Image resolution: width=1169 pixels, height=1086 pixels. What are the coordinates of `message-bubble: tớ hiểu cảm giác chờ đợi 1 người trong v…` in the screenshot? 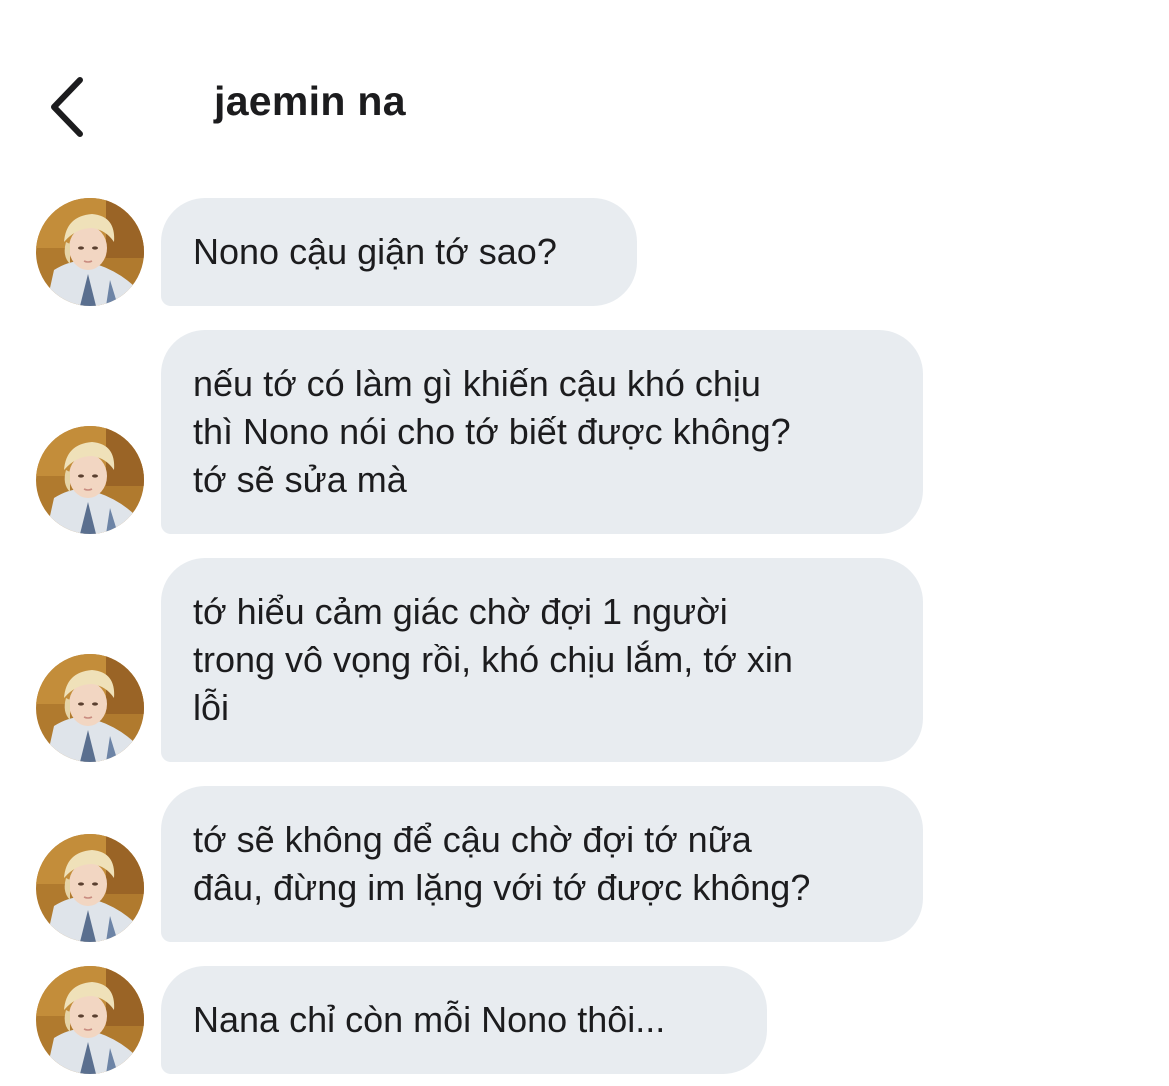 It's located at (542, 660).